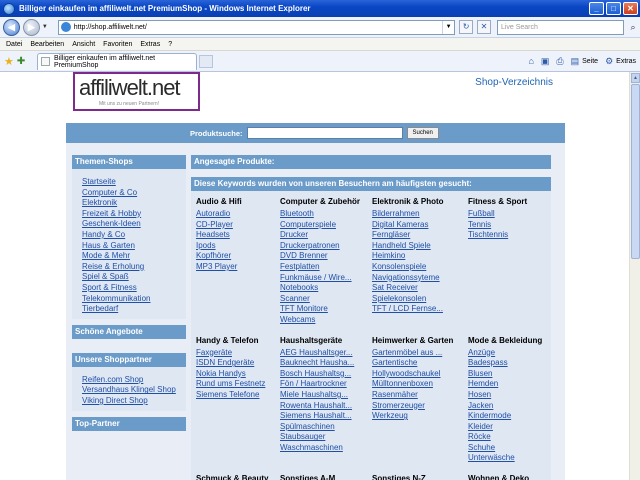  Describe the element at coordinates (326, 235) in the screenshot. I see `keyword-link: Drucker` at that location.